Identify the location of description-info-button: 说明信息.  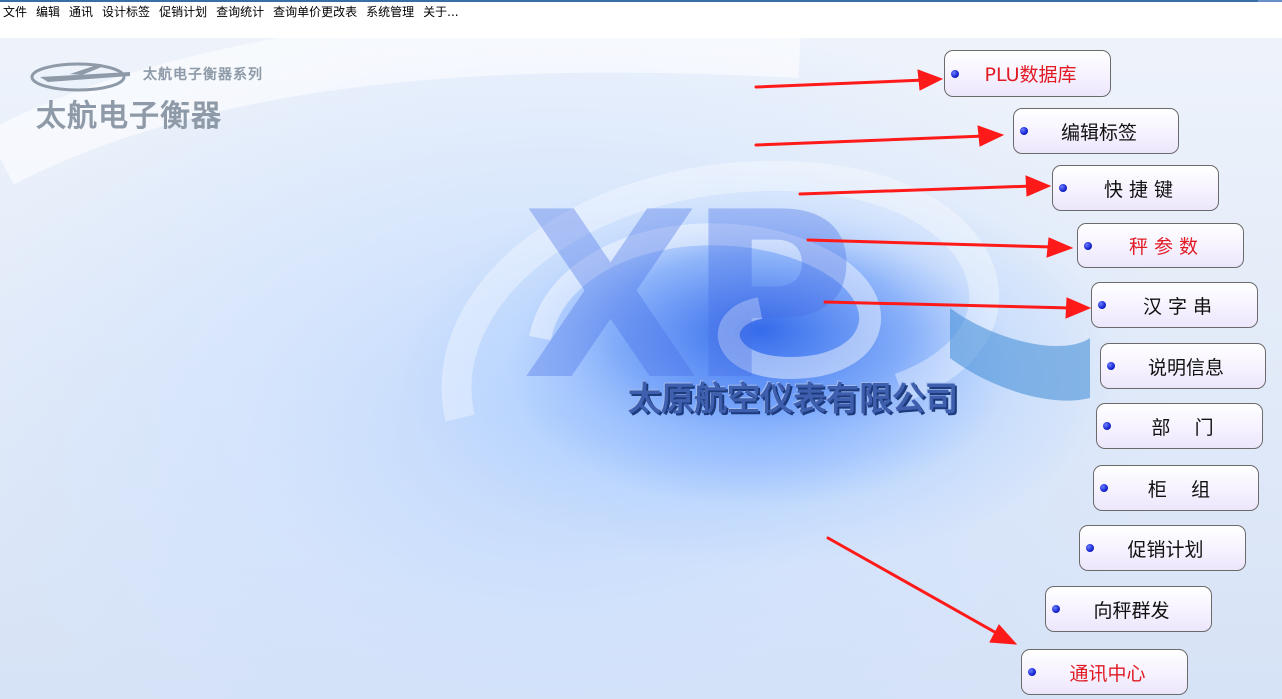
(1183, 366).